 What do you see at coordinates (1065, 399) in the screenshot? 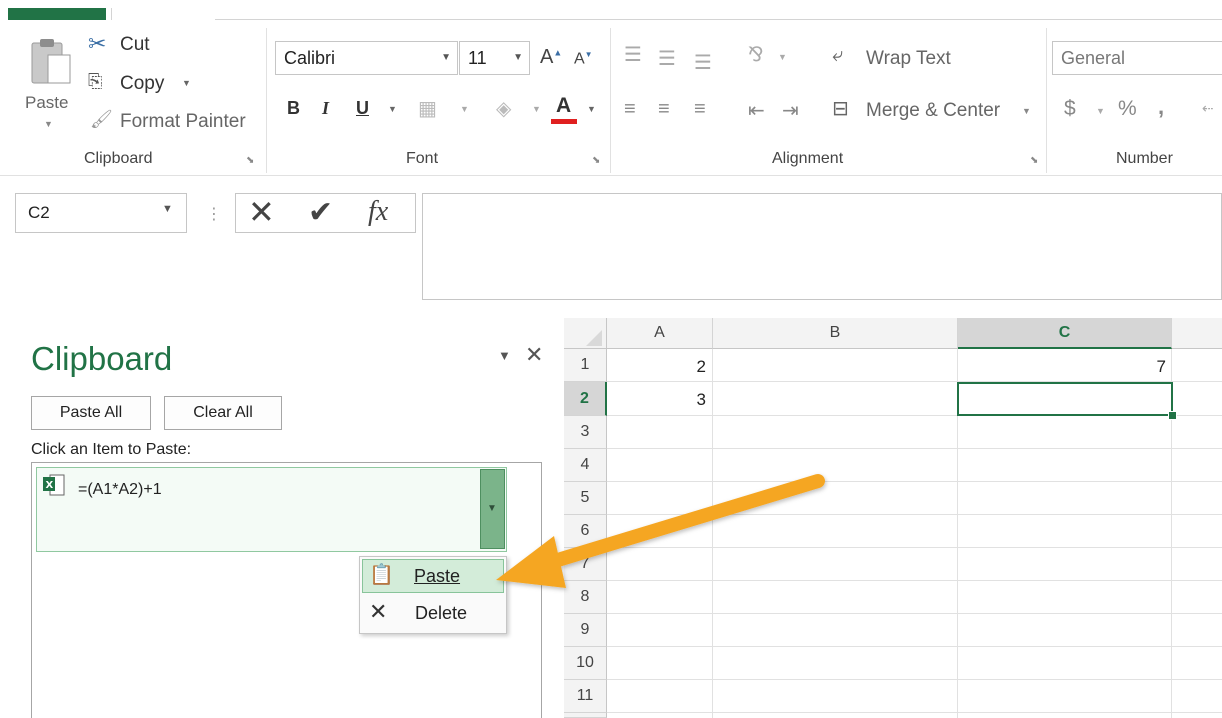
I see `active-cell-c2` at bounding box center [1065, 399].